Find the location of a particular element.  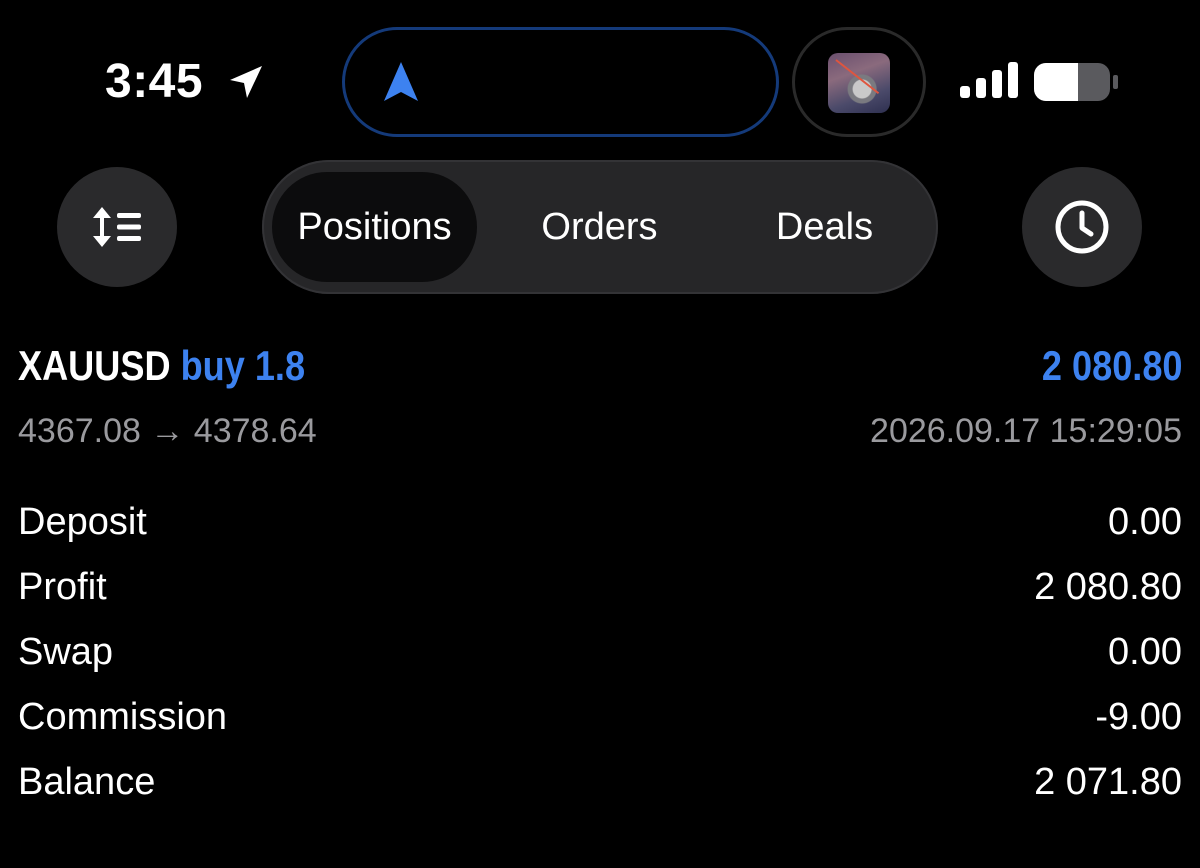

detail-label: Commission is located at coordinates (123, 717).